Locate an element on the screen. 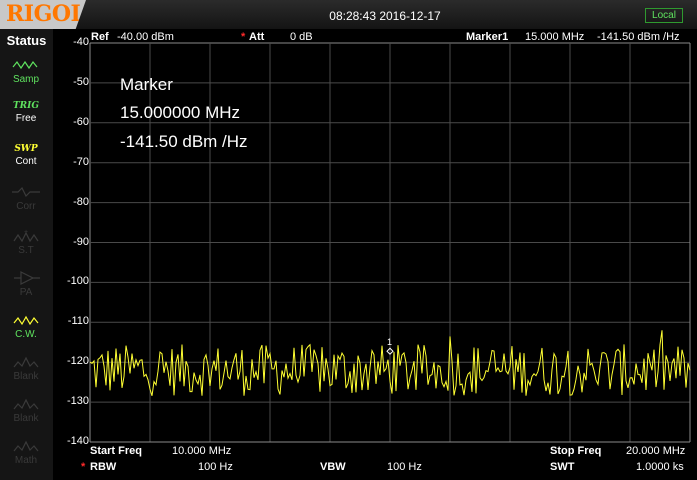  marker-readout-title: Marker is located at coordinates (146, 84).